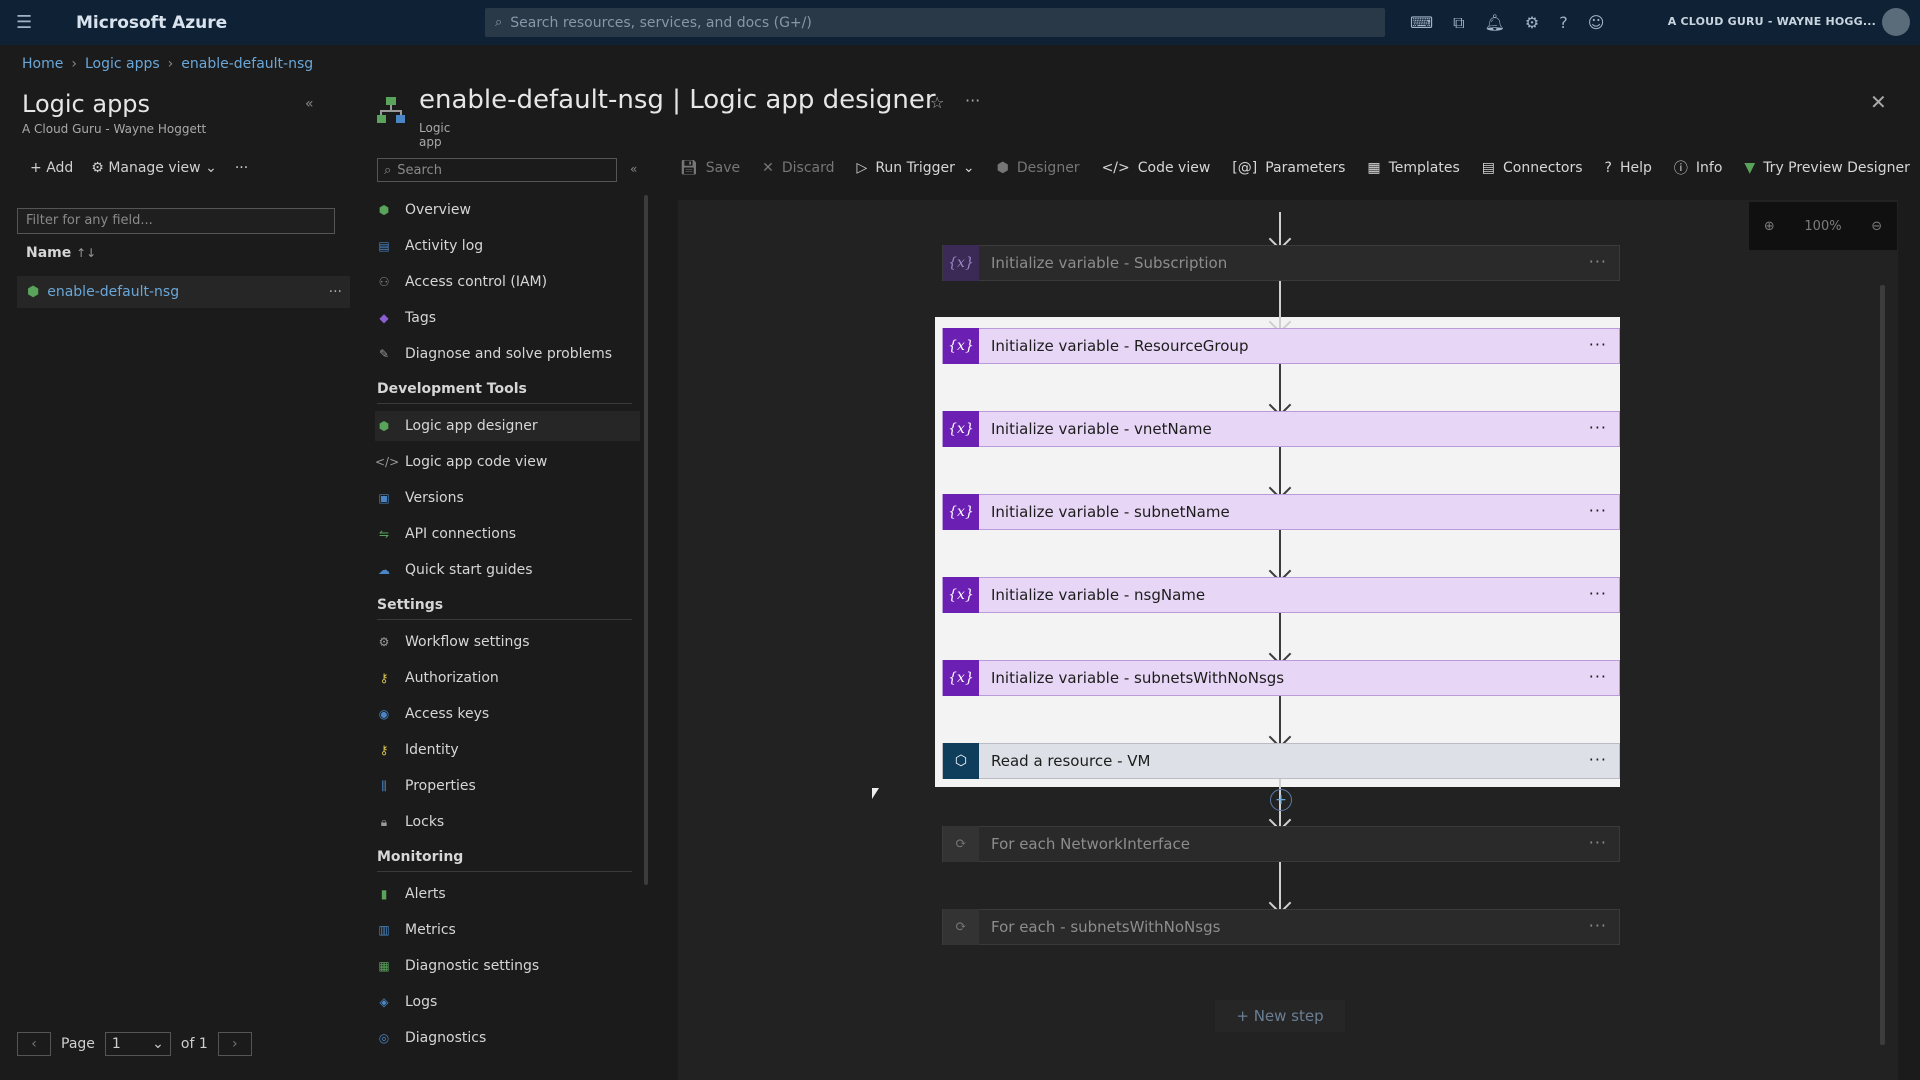 The width and height of the screenshot is (1920, 1080). What do you see at coordinates (1288, 168) in the screenshot?
I see `parameters-button: [@] Parameters` at bounding box center [1288, 168].